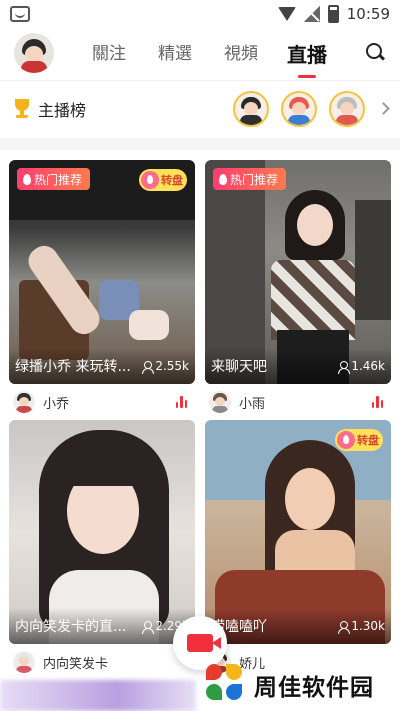  I want to click on tab-live: 直播, so click(307, 58).